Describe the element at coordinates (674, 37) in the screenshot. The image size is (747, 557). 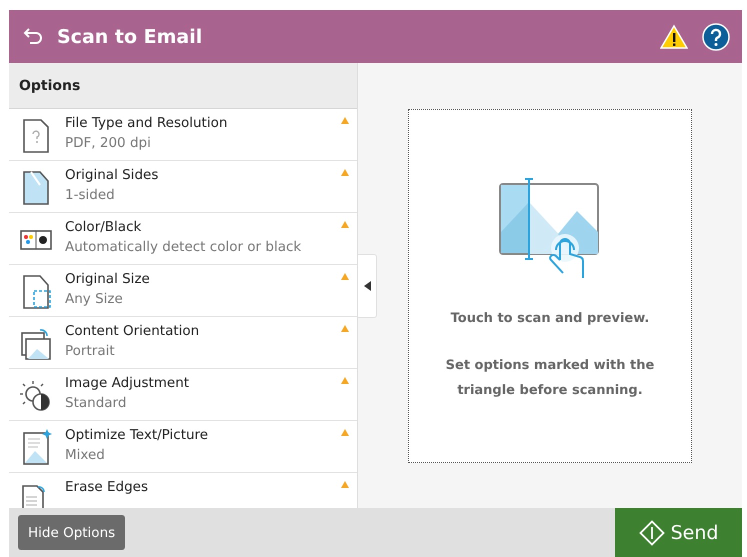
I see `warning-icon` at that location.